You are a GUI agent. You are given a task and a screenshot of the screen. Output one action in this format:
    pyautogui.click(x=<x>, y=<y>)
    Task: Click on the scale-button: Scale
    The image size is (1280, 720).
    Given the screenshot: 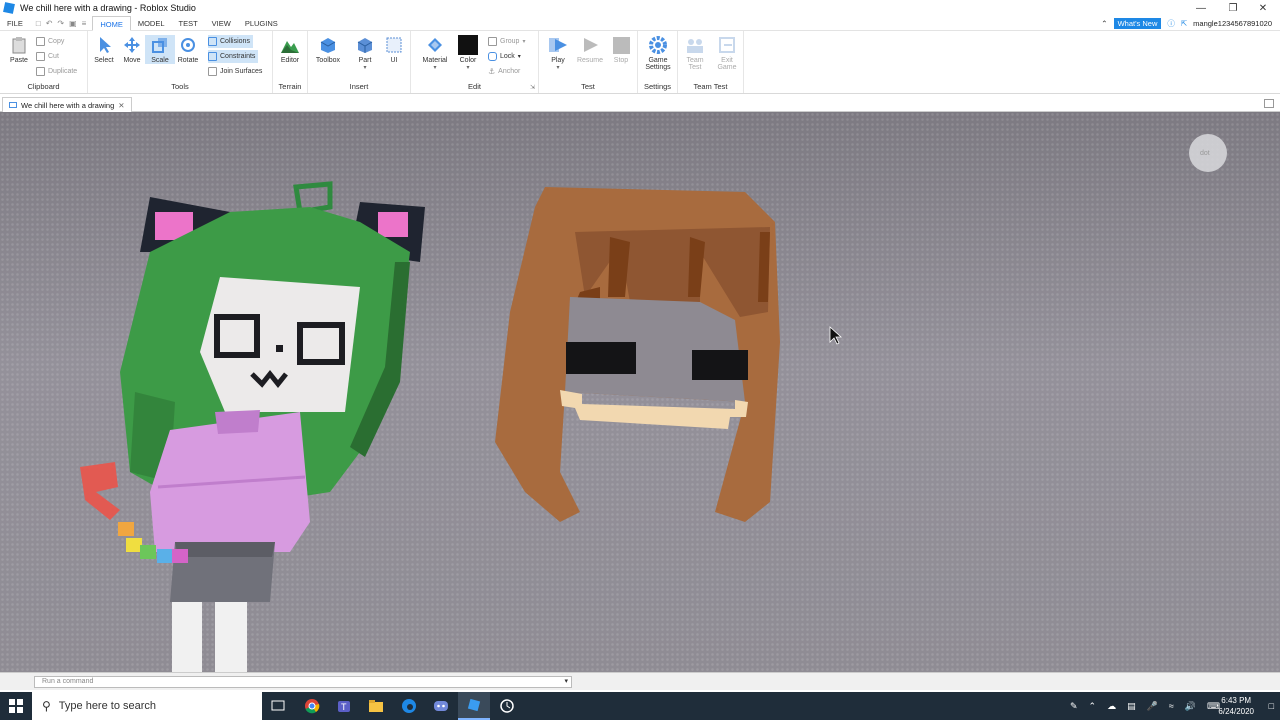 What is the action you would take?
    pyautogui.click(x=160, y=49)
    